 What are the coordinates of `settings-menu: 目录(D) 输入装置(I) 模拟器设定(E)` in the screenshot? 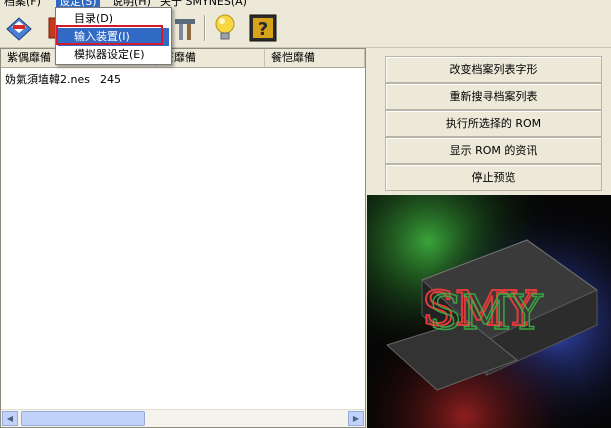 It's located at (113, 36).